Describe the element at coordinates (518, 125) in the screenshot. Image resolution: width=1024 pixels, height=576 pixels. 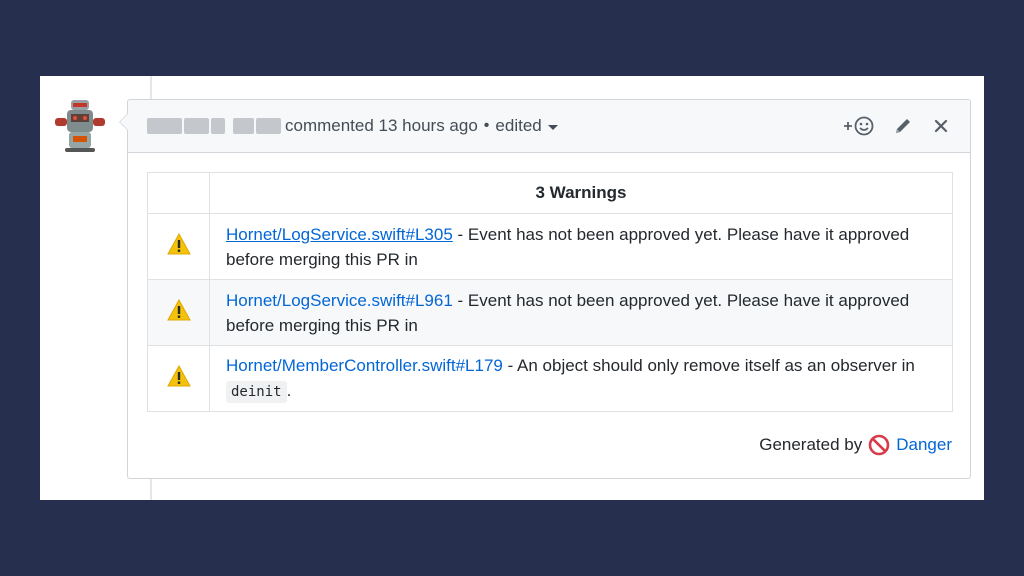
I see `edited-label: edited` at that location.